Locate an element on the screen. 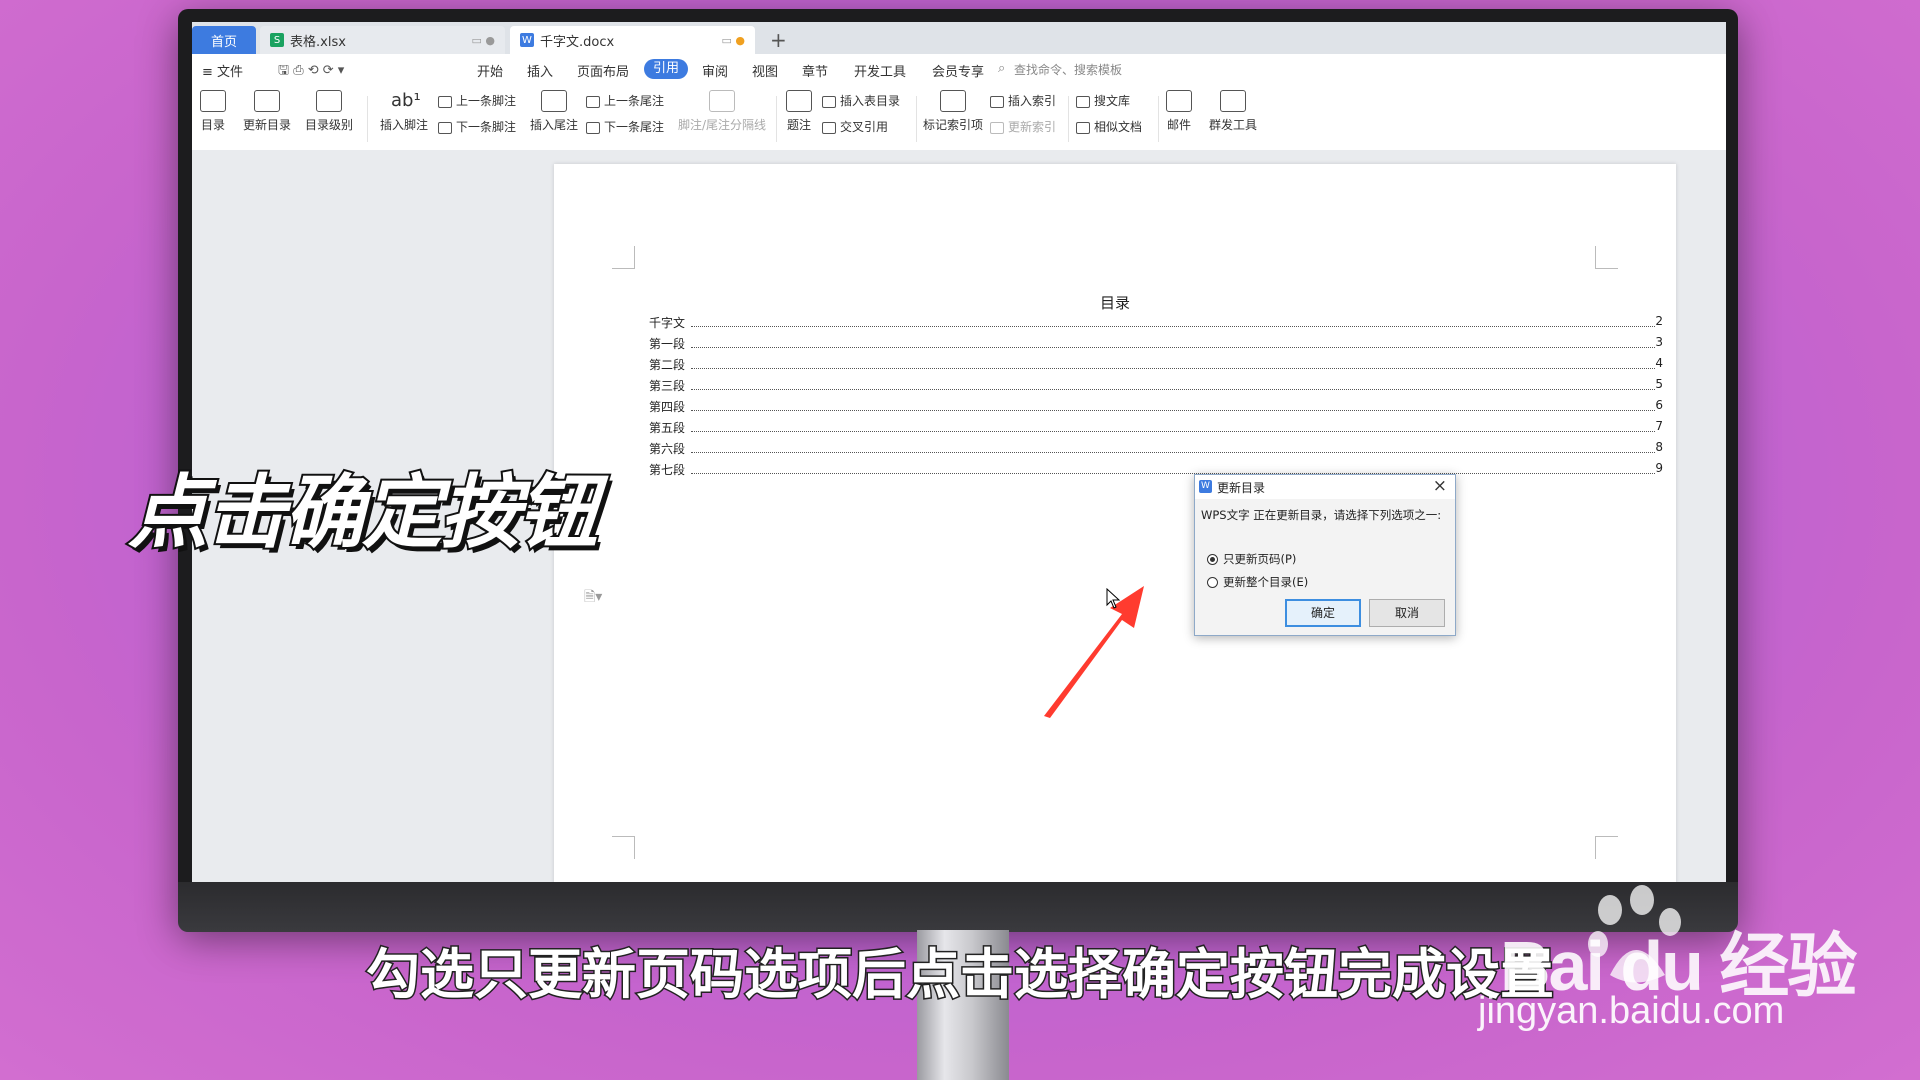 The height and width of the screenshot is (1080, 1920). cancel-button: 取消 is located at coordinates (1407, 613).